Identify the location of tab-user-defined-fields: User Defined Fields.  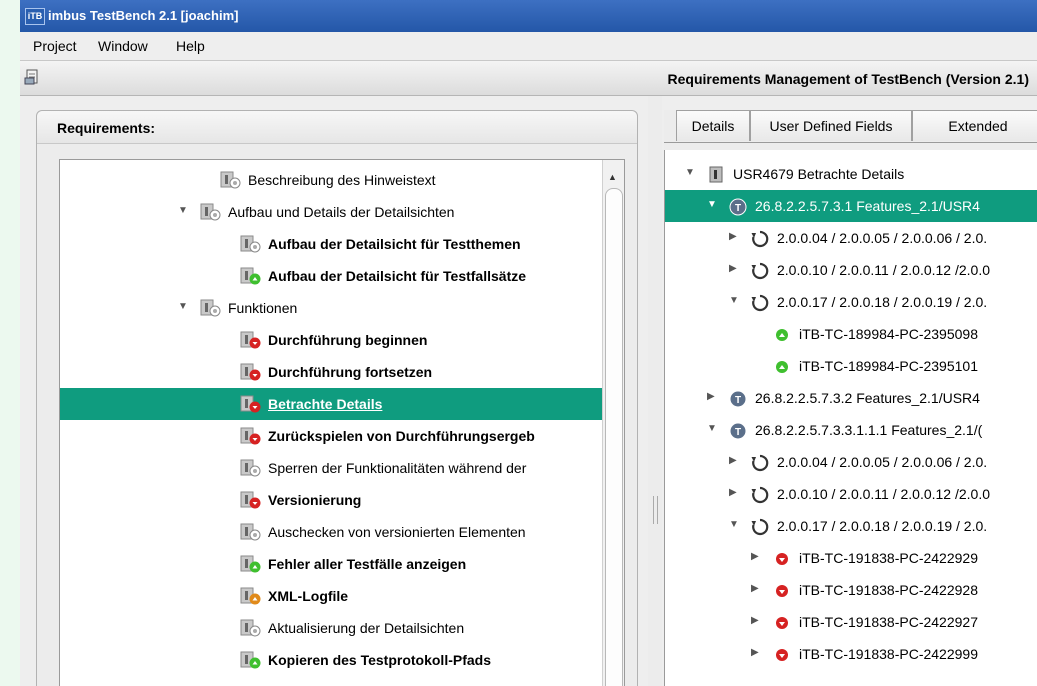
(831, 125).